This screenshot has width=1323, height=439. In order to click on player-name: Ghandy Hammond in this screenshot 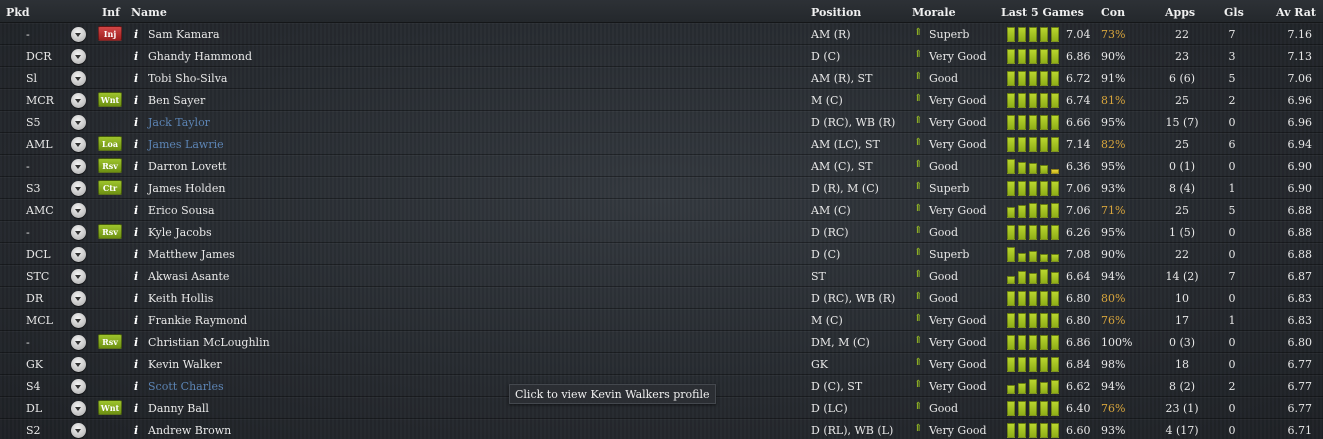, I will do `click(200, 56)`.